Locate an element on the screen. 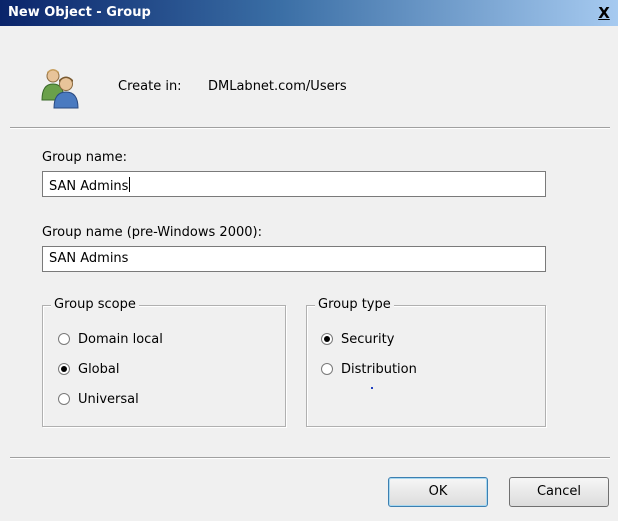 Image resolution: width=618 pixels, height=521 pixels. radio-distribution-label: Distribution is located at coordinates (379, 369).